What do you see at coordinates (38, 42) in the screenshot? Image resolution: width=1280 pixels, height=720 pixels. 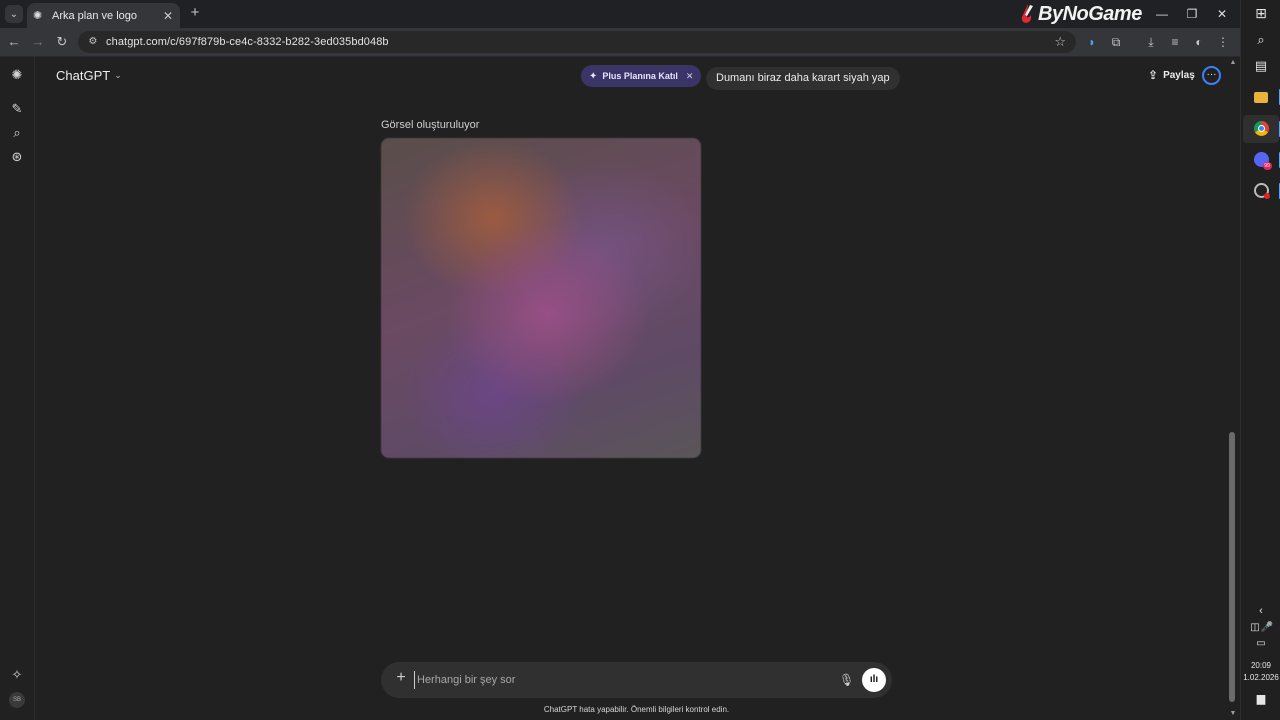 I see `forward-icon: →` at bounding box center [38, 42].